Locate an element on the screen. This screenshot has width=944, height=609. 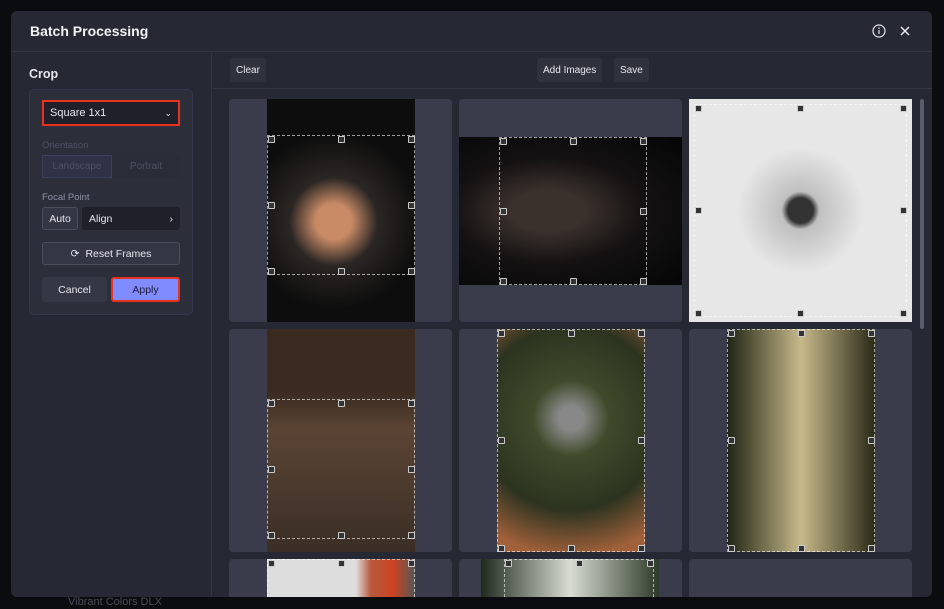
background-app-label: Vibrant Colors DLX is located at coordinates (115, 602).